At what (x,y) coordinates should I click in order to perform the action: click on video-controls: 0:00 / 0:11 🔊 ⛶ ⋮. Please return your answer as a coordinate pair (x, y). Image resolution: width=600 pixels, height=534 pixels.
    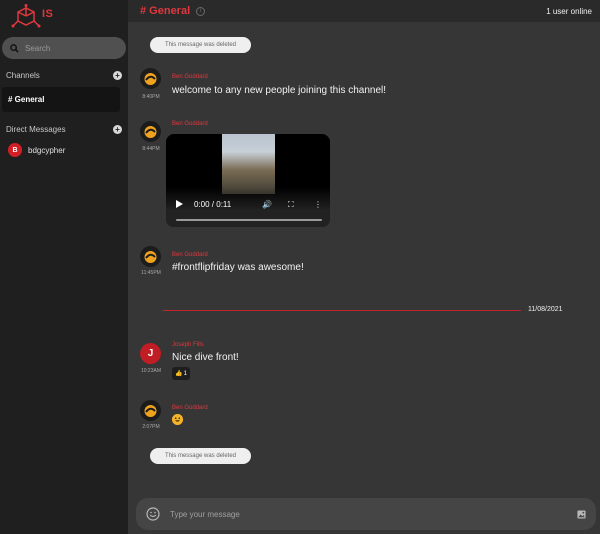
    Looking at the image, I should click on (248, 207).